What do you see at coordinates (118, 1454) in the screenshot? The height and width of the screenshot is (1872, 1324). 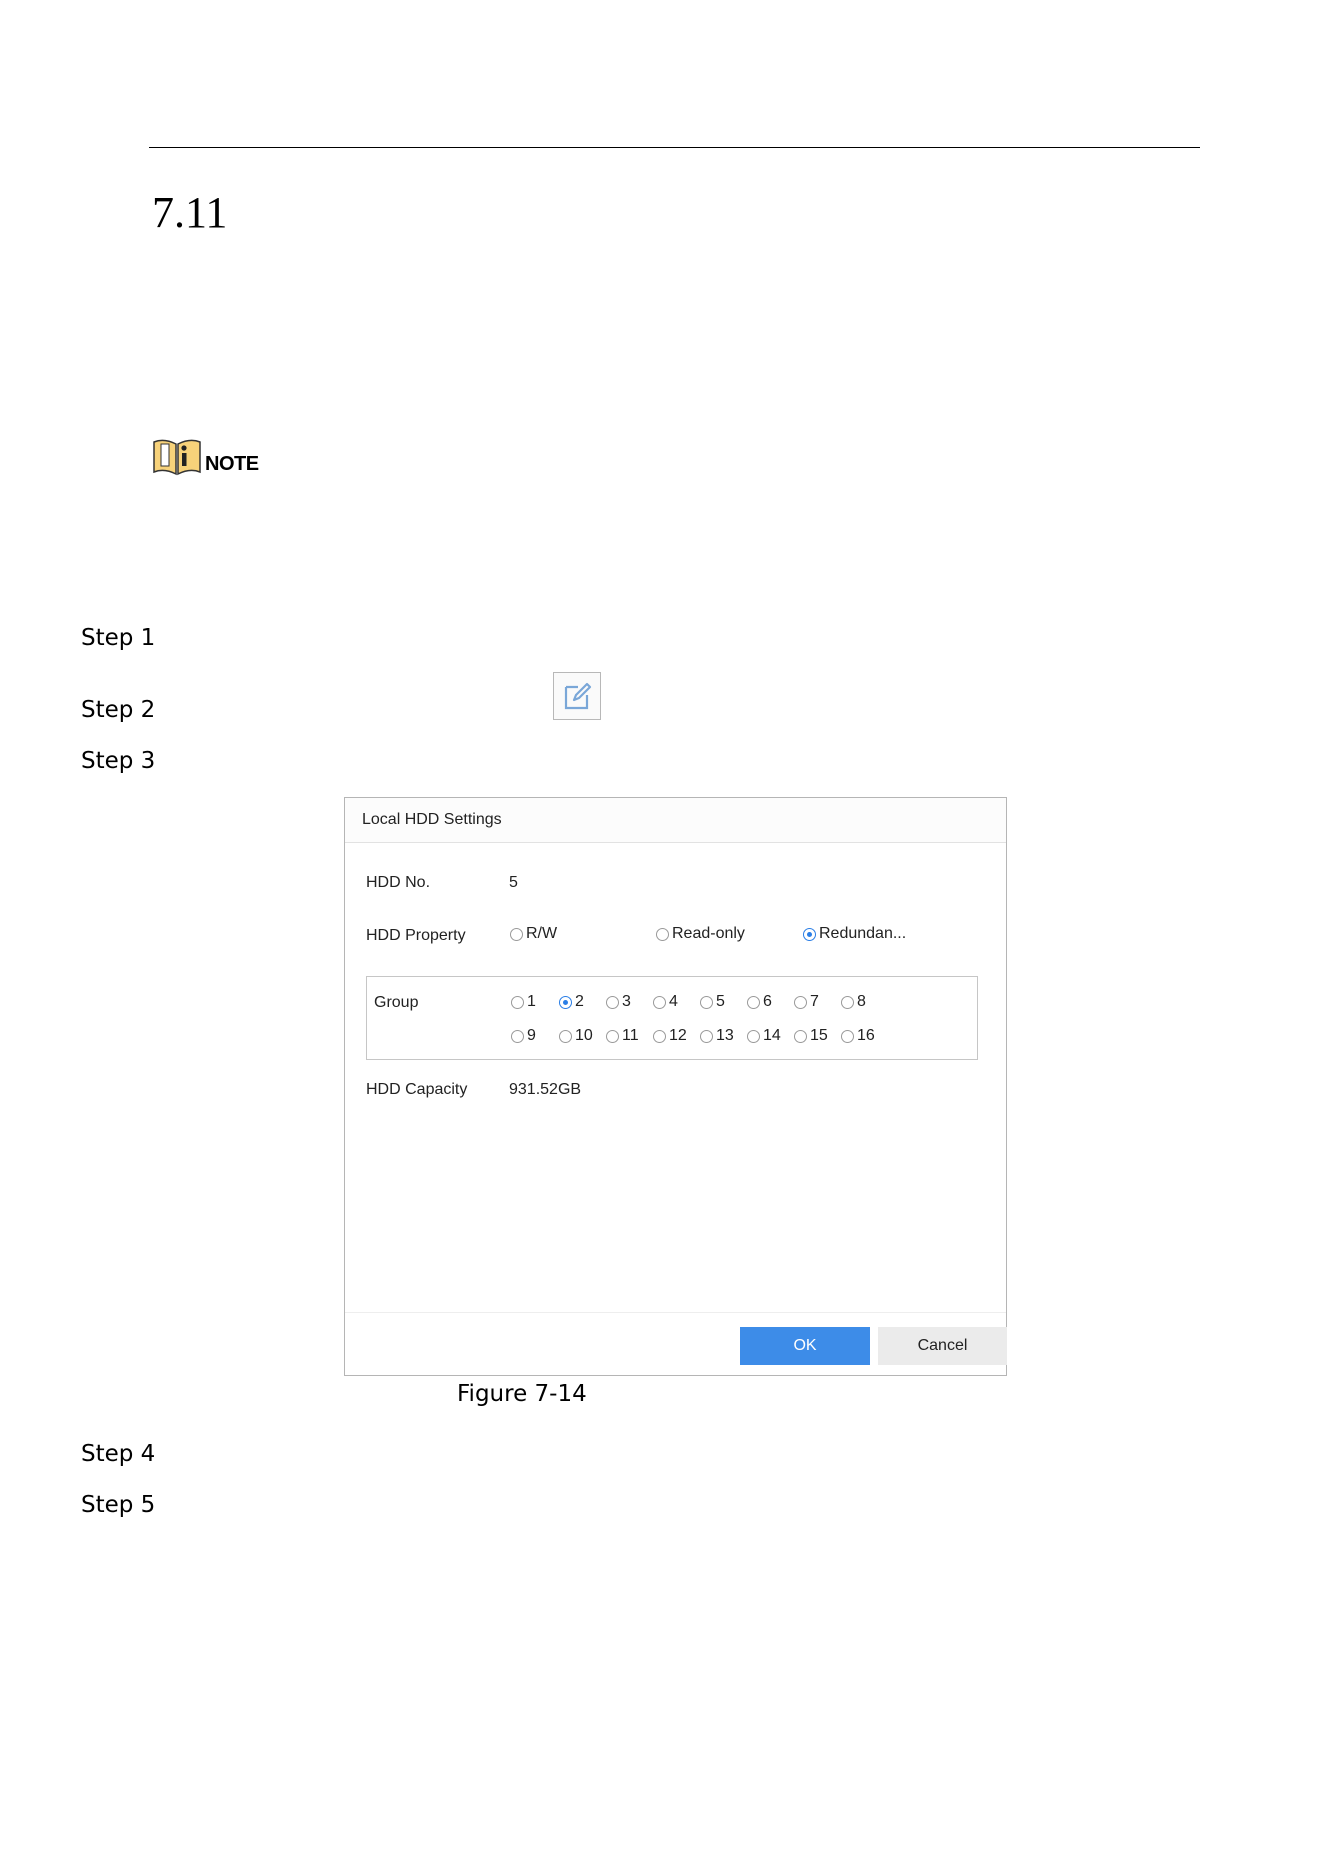 I see `step-4-label: Step 4` at bounding box center [118, 1454].